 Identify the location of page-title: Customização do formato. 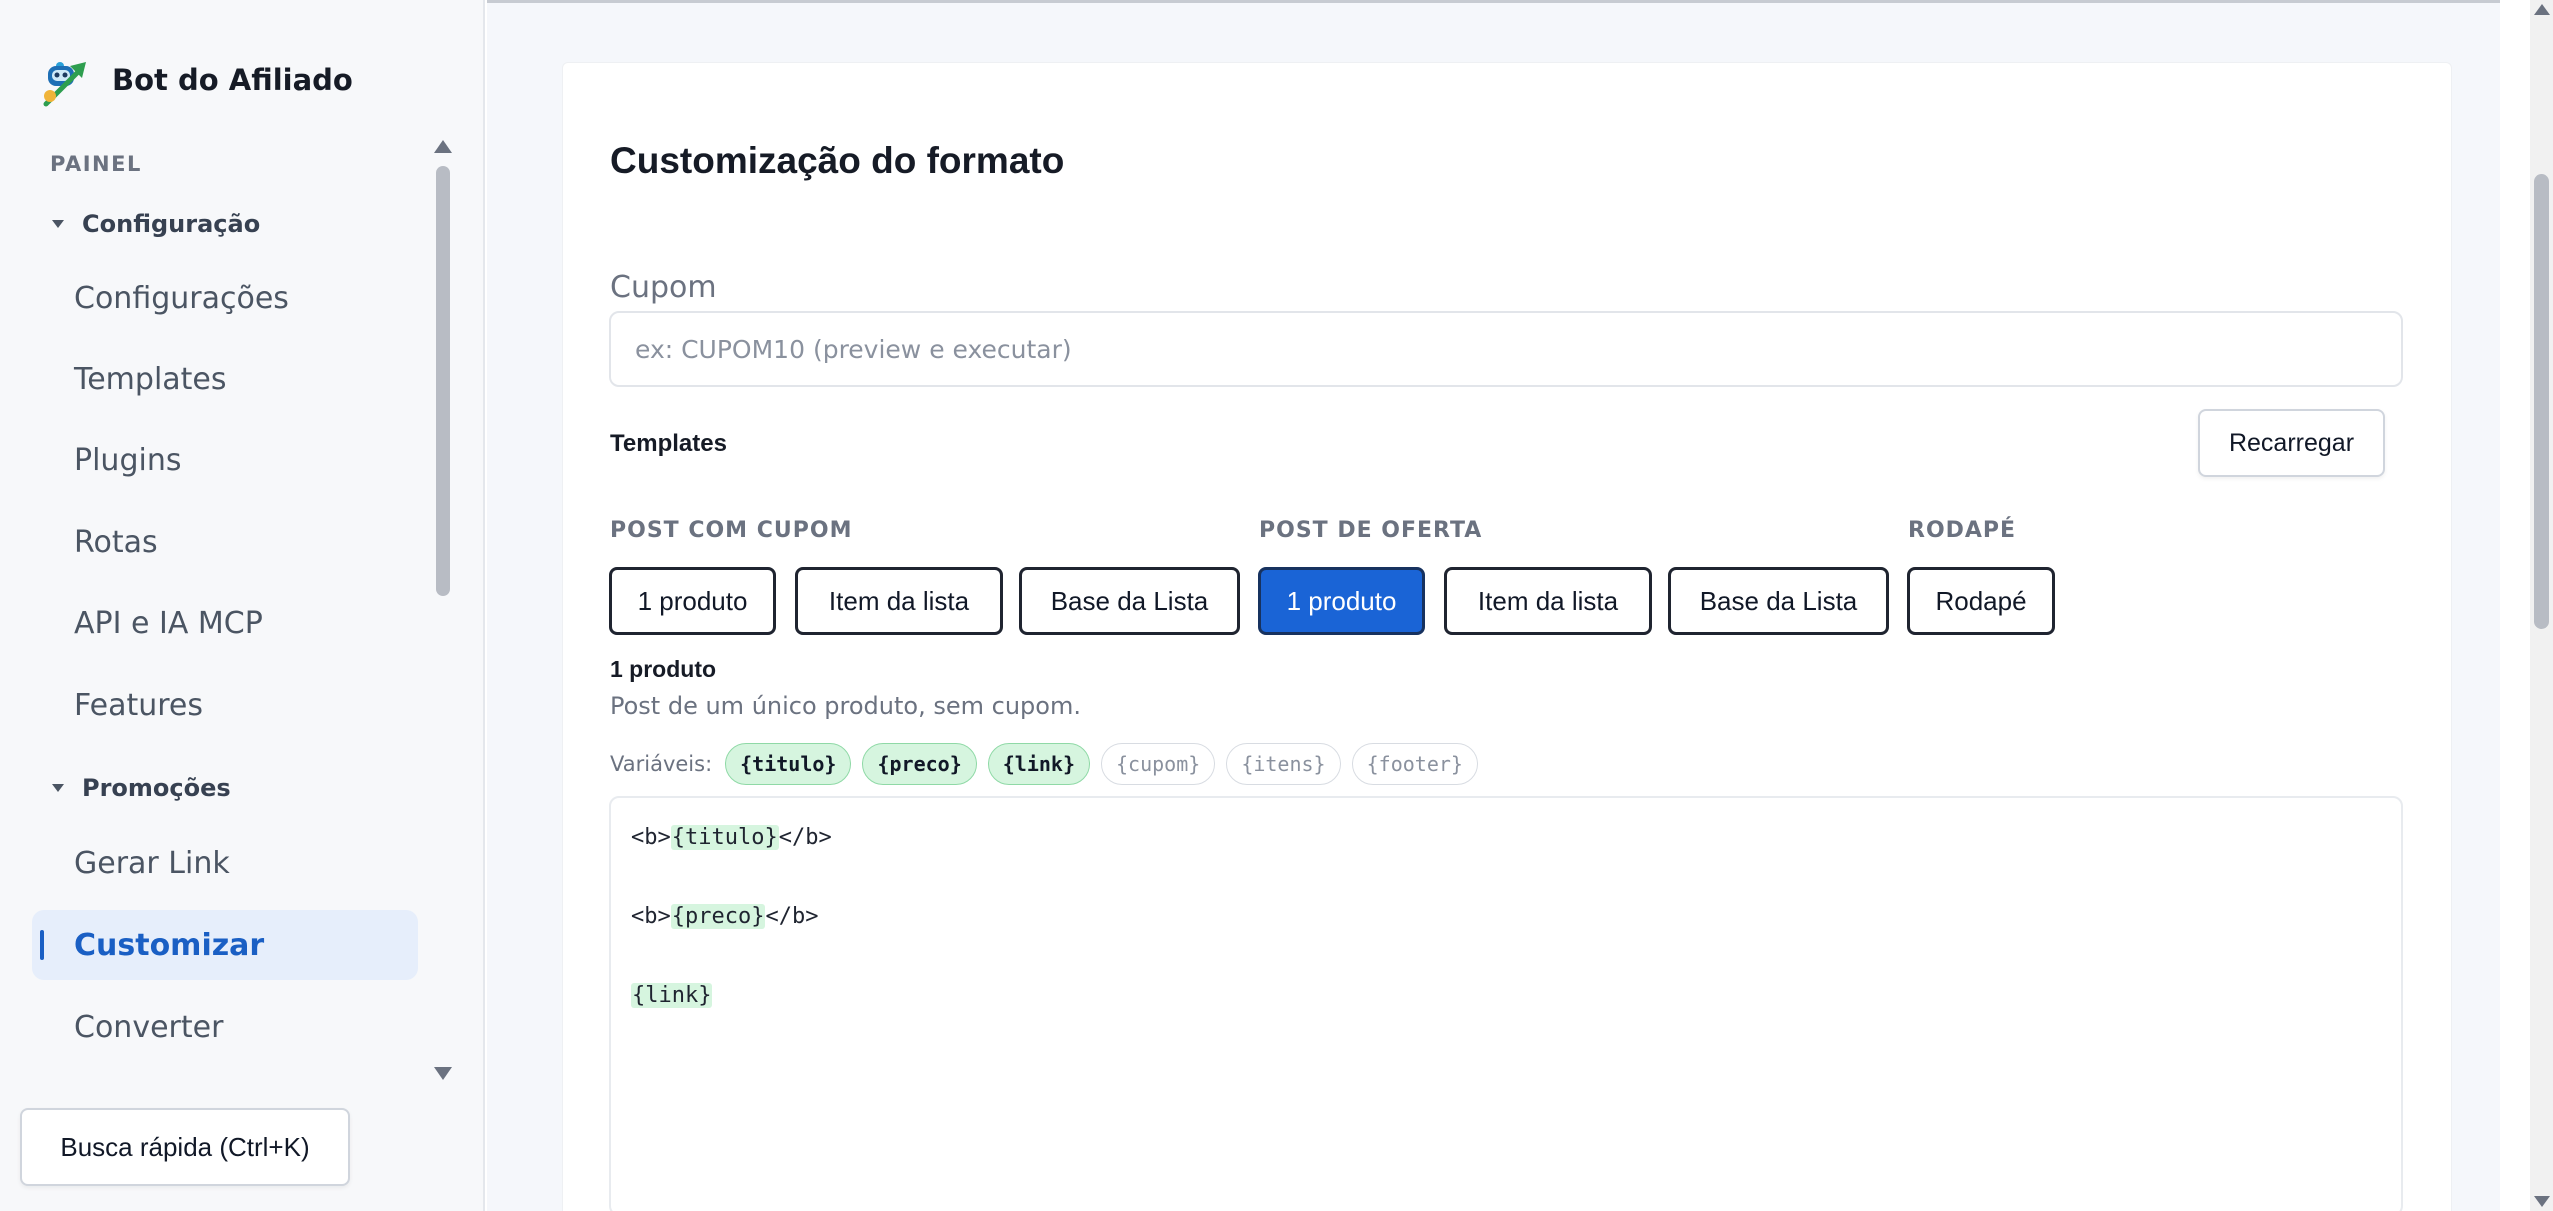
(837, 160).